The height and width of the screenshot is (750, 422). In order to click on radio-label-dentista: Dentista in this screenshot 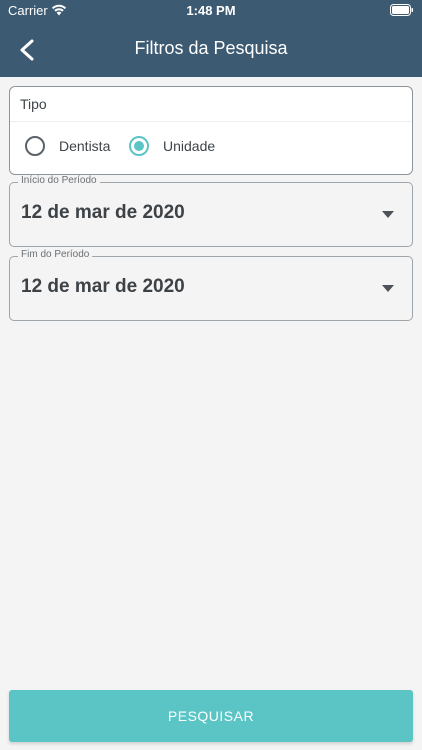, I will do `click(85, 146)`.